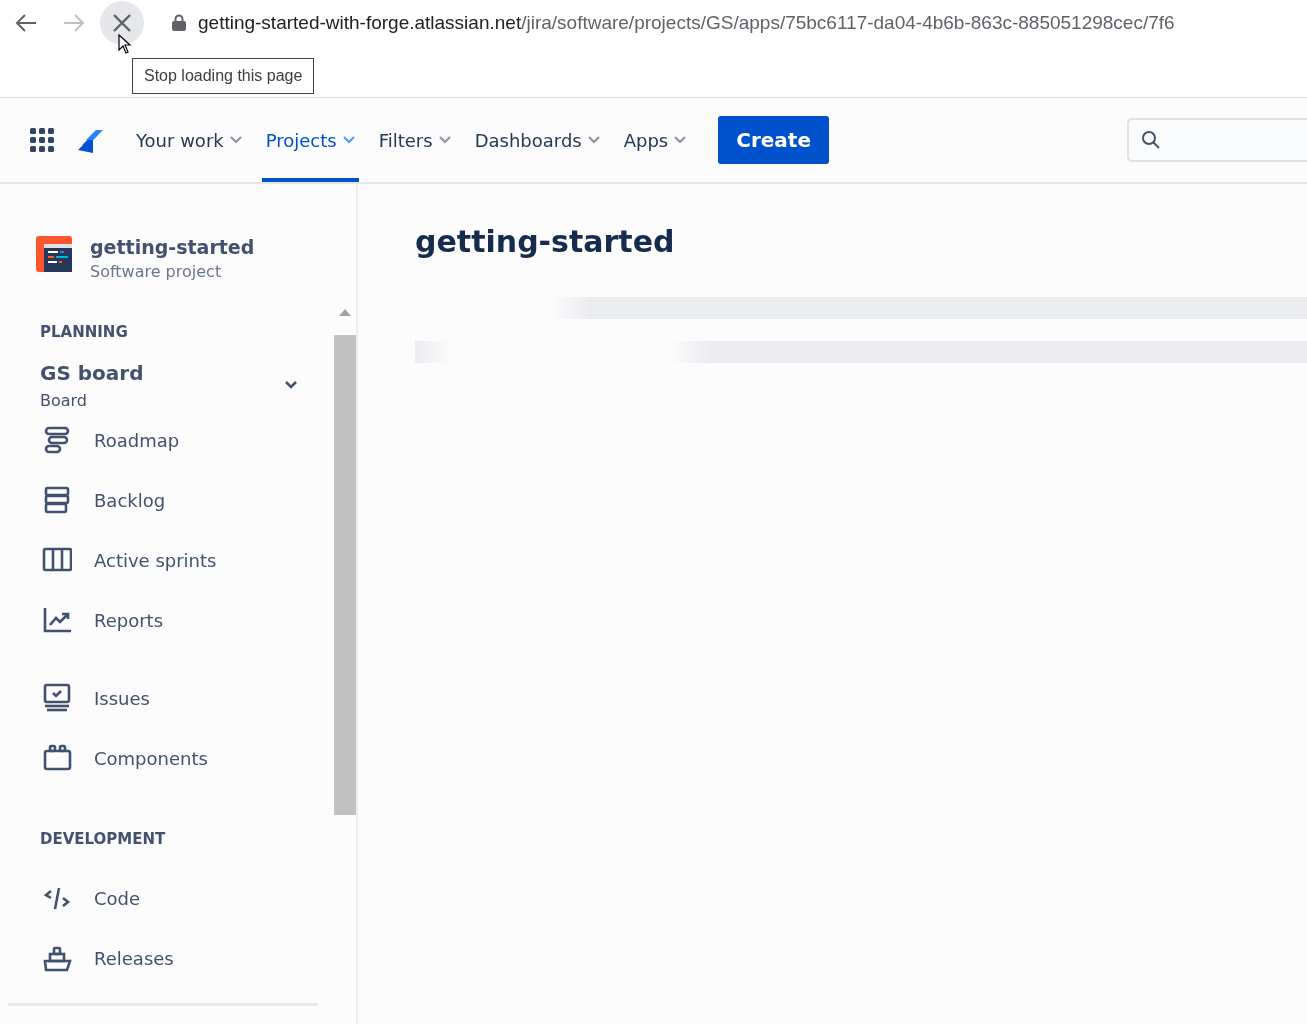  What do you see at coordinates (54, 254) in the screenshot?
I see `project-avatar-icon` at bounding box center [54, 254].